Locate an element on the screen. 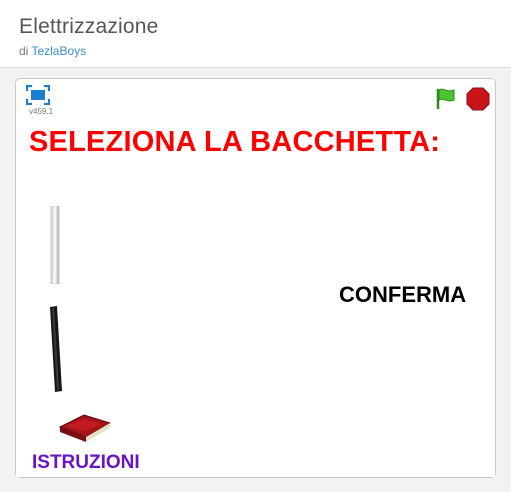 This screenshot has height=492, width=511. black-wand-sprite is located at coordinates (56, 349).